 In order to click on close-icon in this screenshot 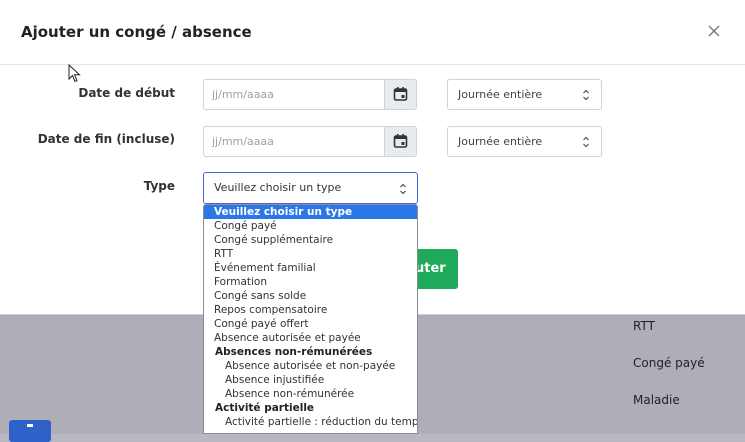, I will do `click(714, 31)`.